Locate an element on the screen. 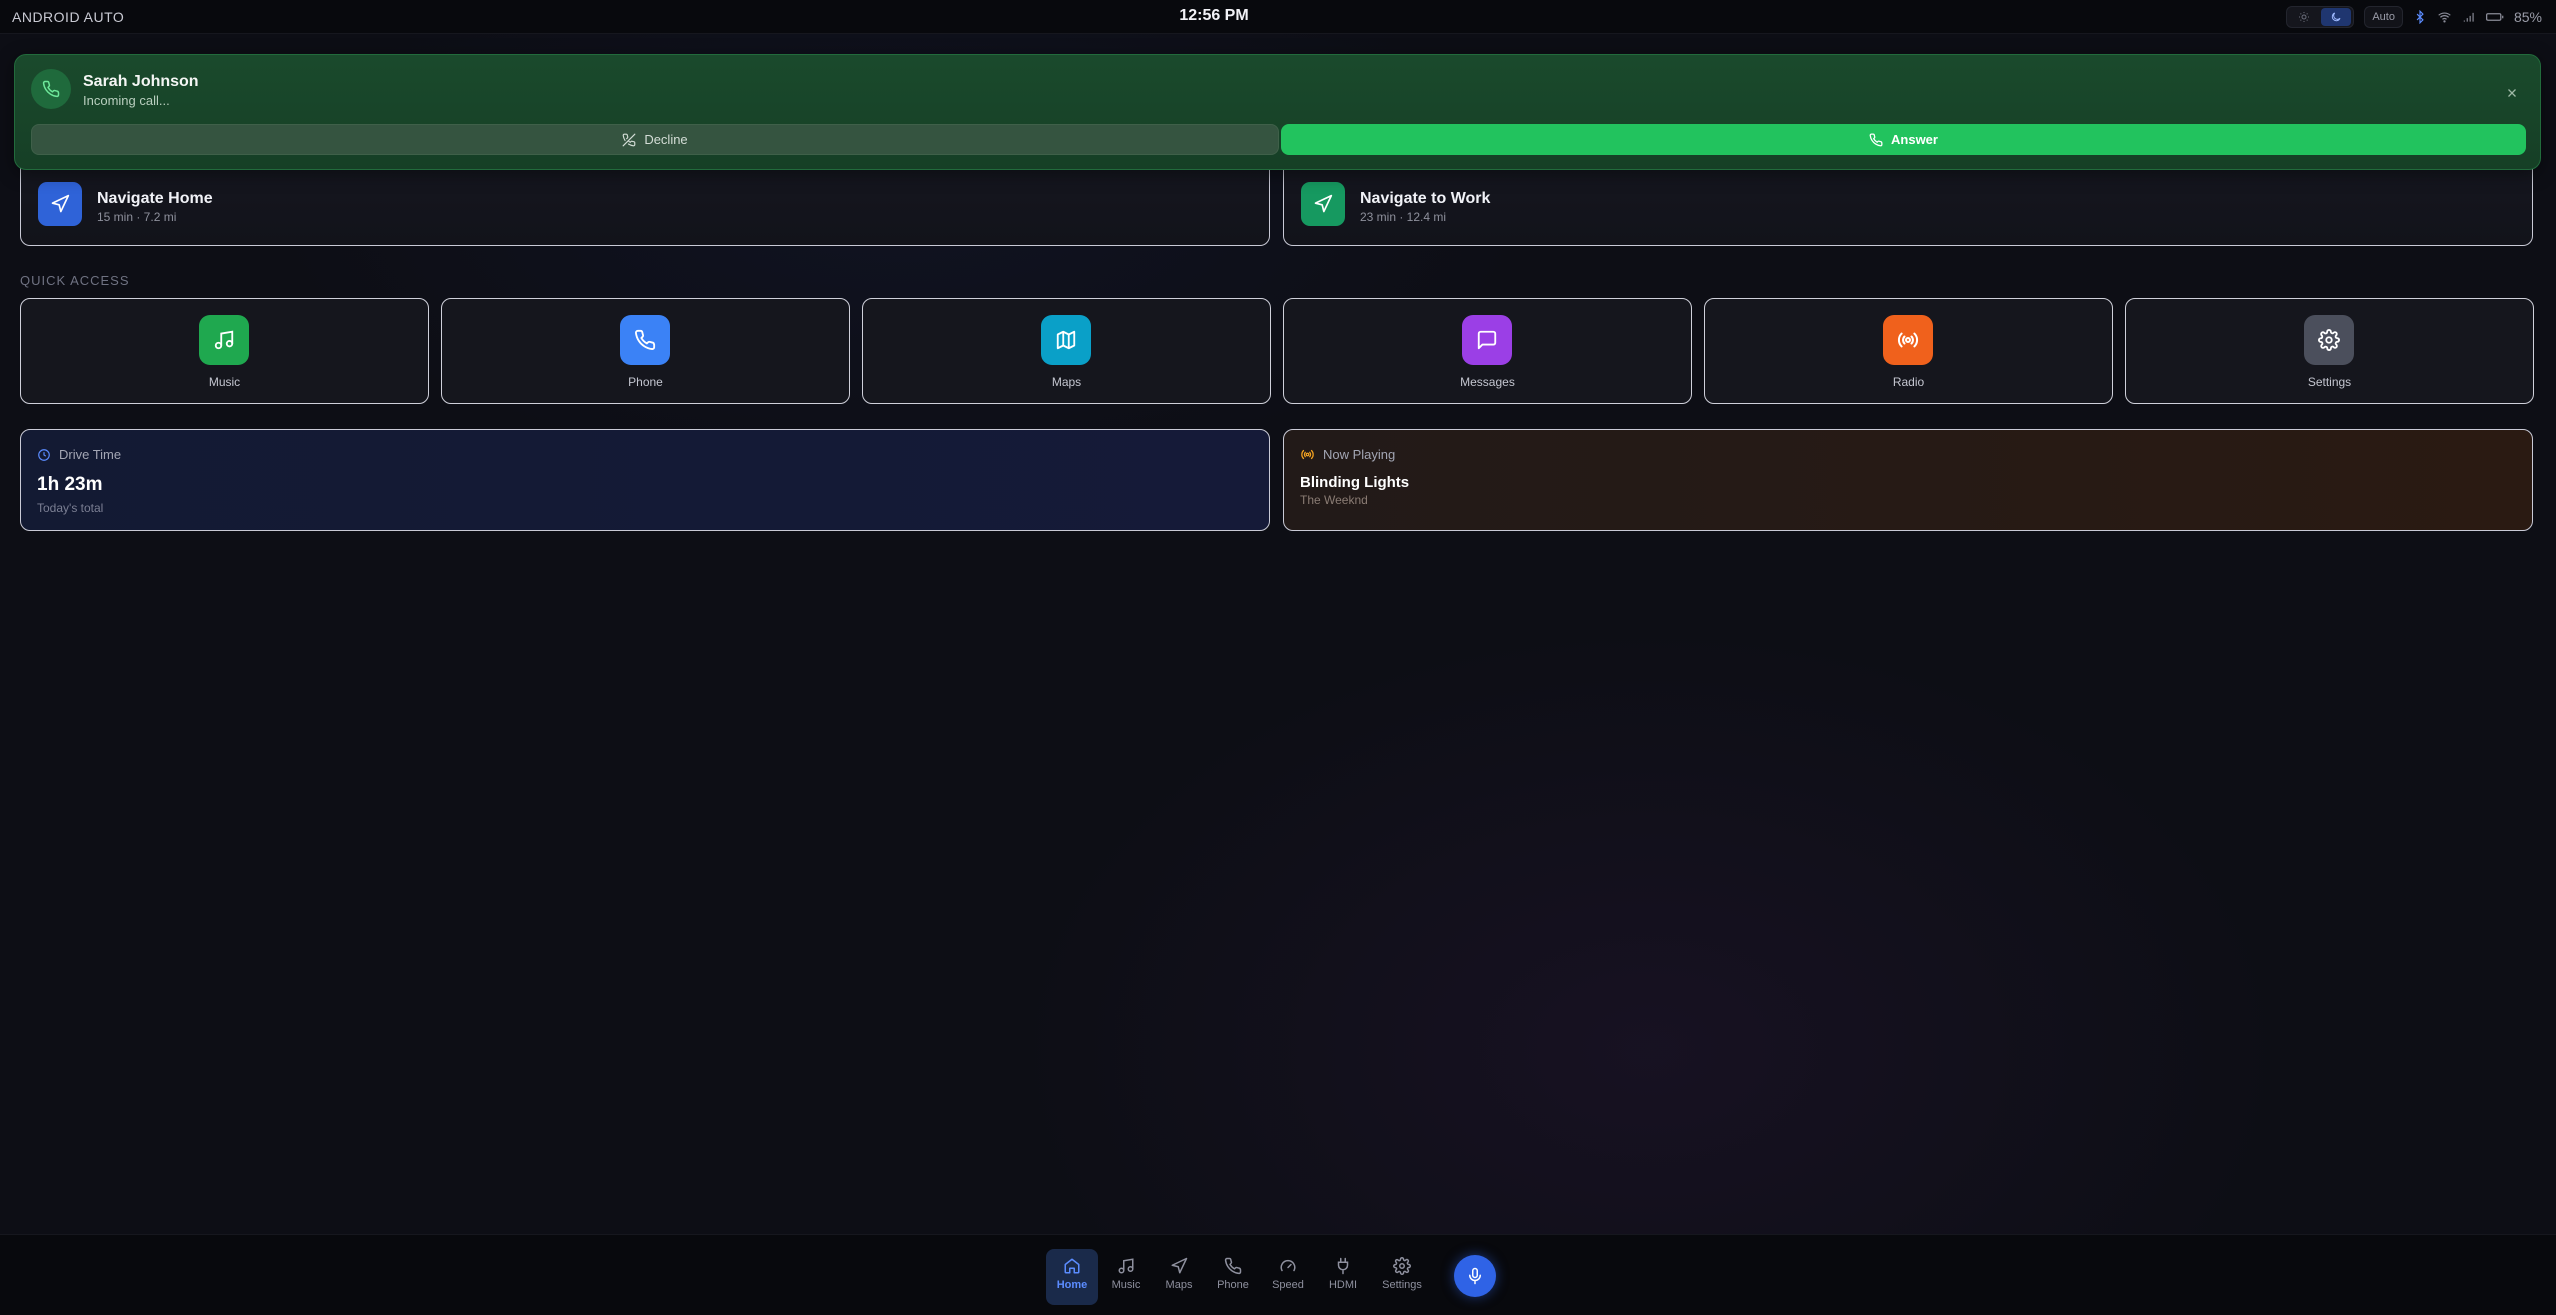 The height and width of the screenshot is (1315, 2556). answer-label: Answer is located at coordinates (1914, 139).